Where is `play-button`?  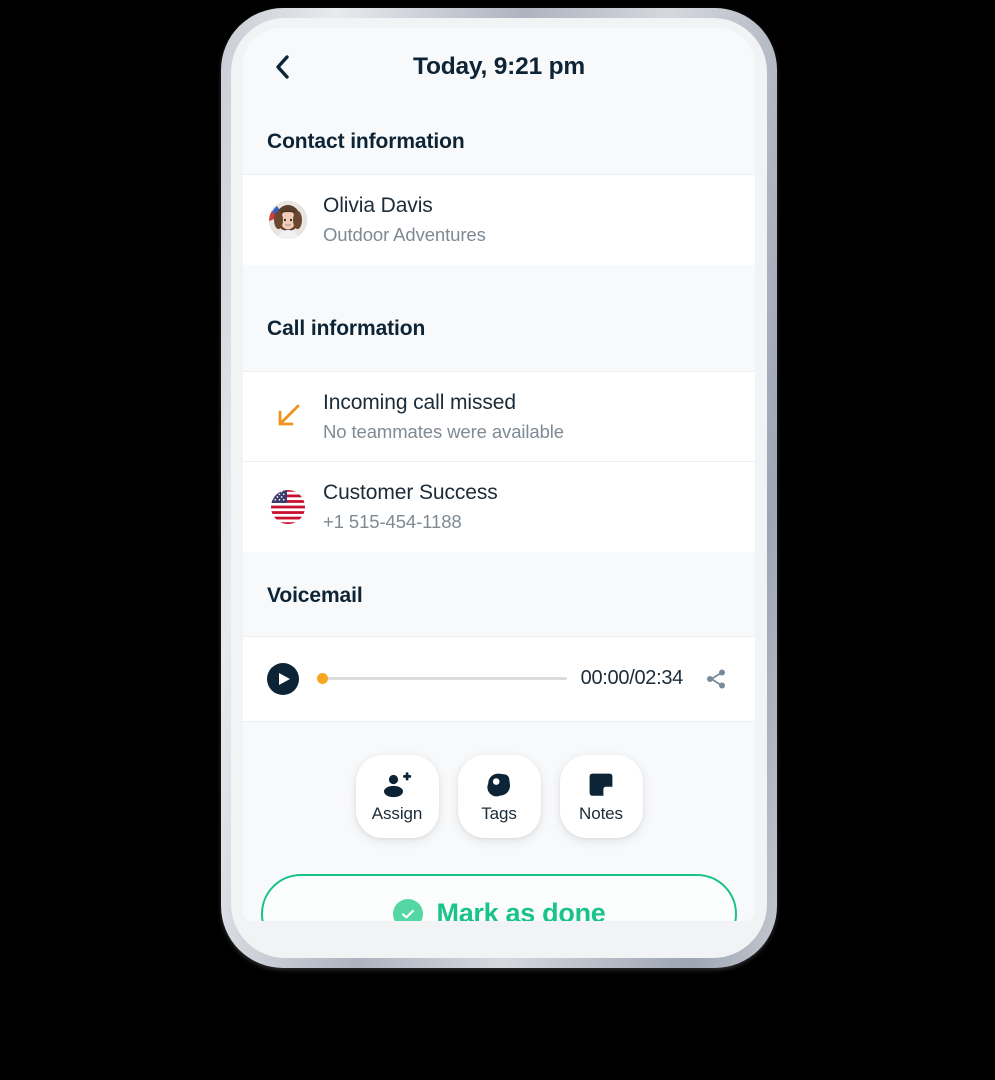
play-button is located at coordinates (283, 678).